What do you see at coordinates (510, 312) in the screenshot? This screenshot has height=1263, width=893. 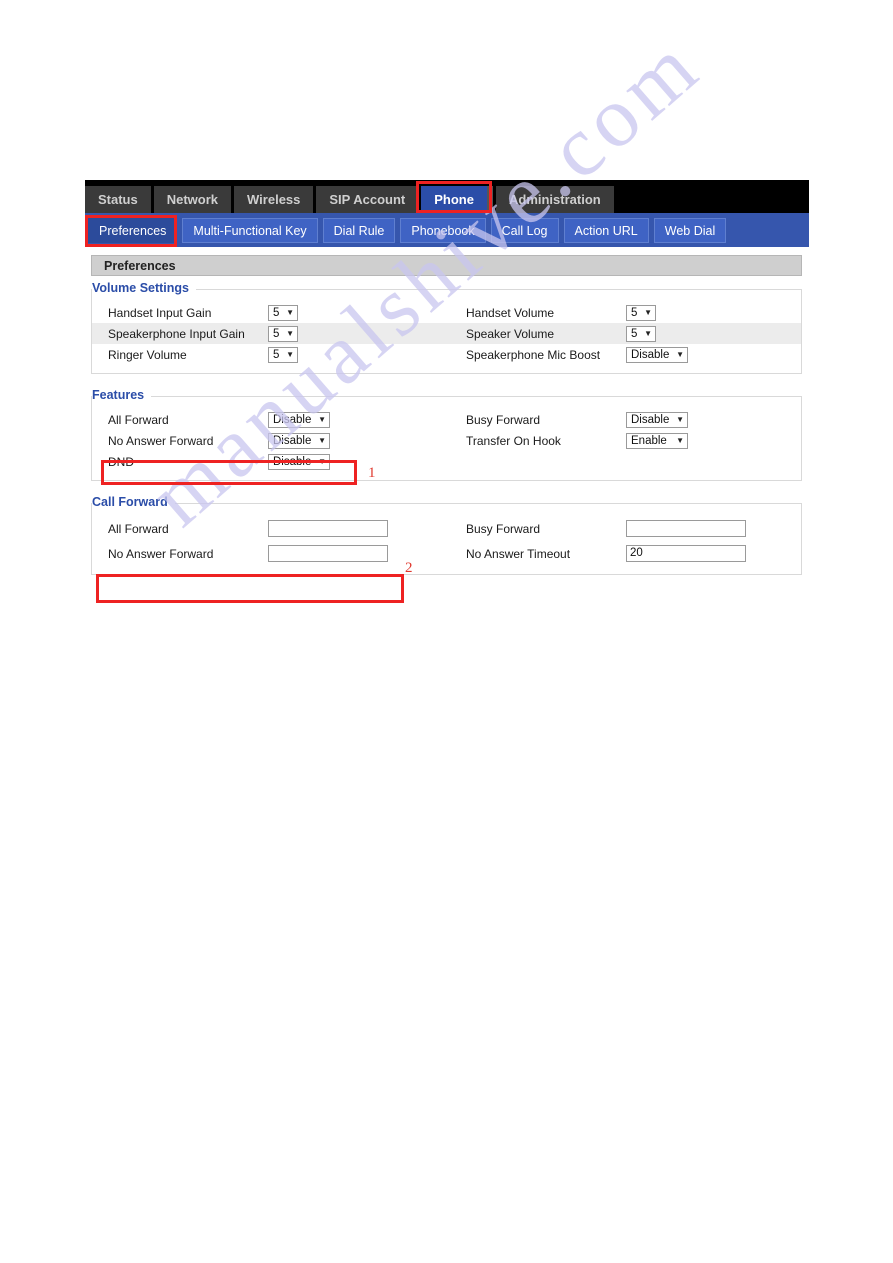 I see `handset-volume-label: Handset Volume` at bounding box center [510, 312].